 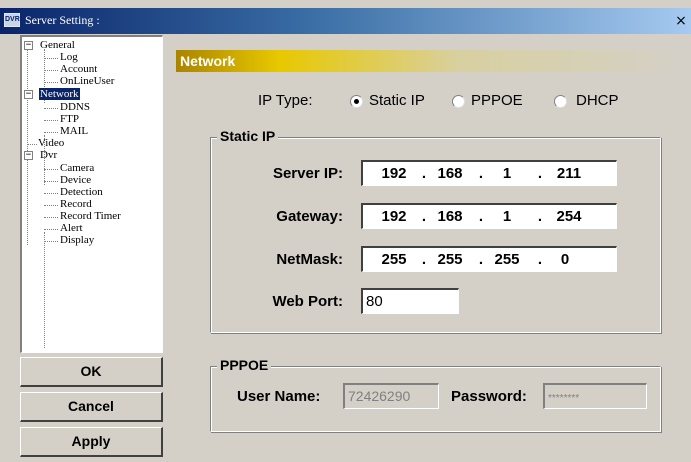 I want to click on password-field: ********, so click(x=595, y=396).